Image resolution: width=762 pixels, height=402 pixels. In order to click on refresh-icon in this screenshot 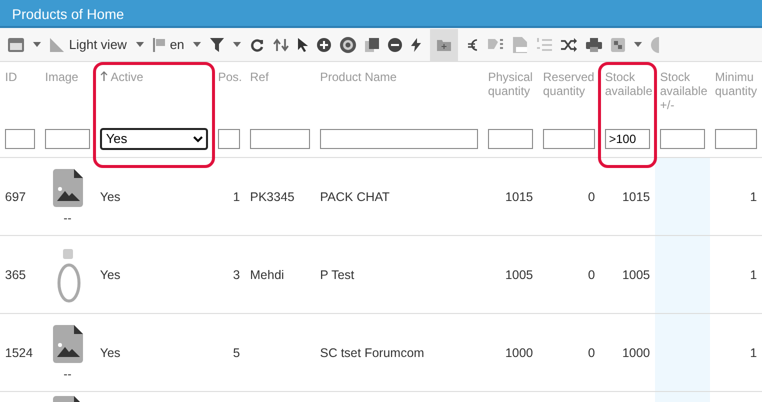, I will do `click(257, 45)`.